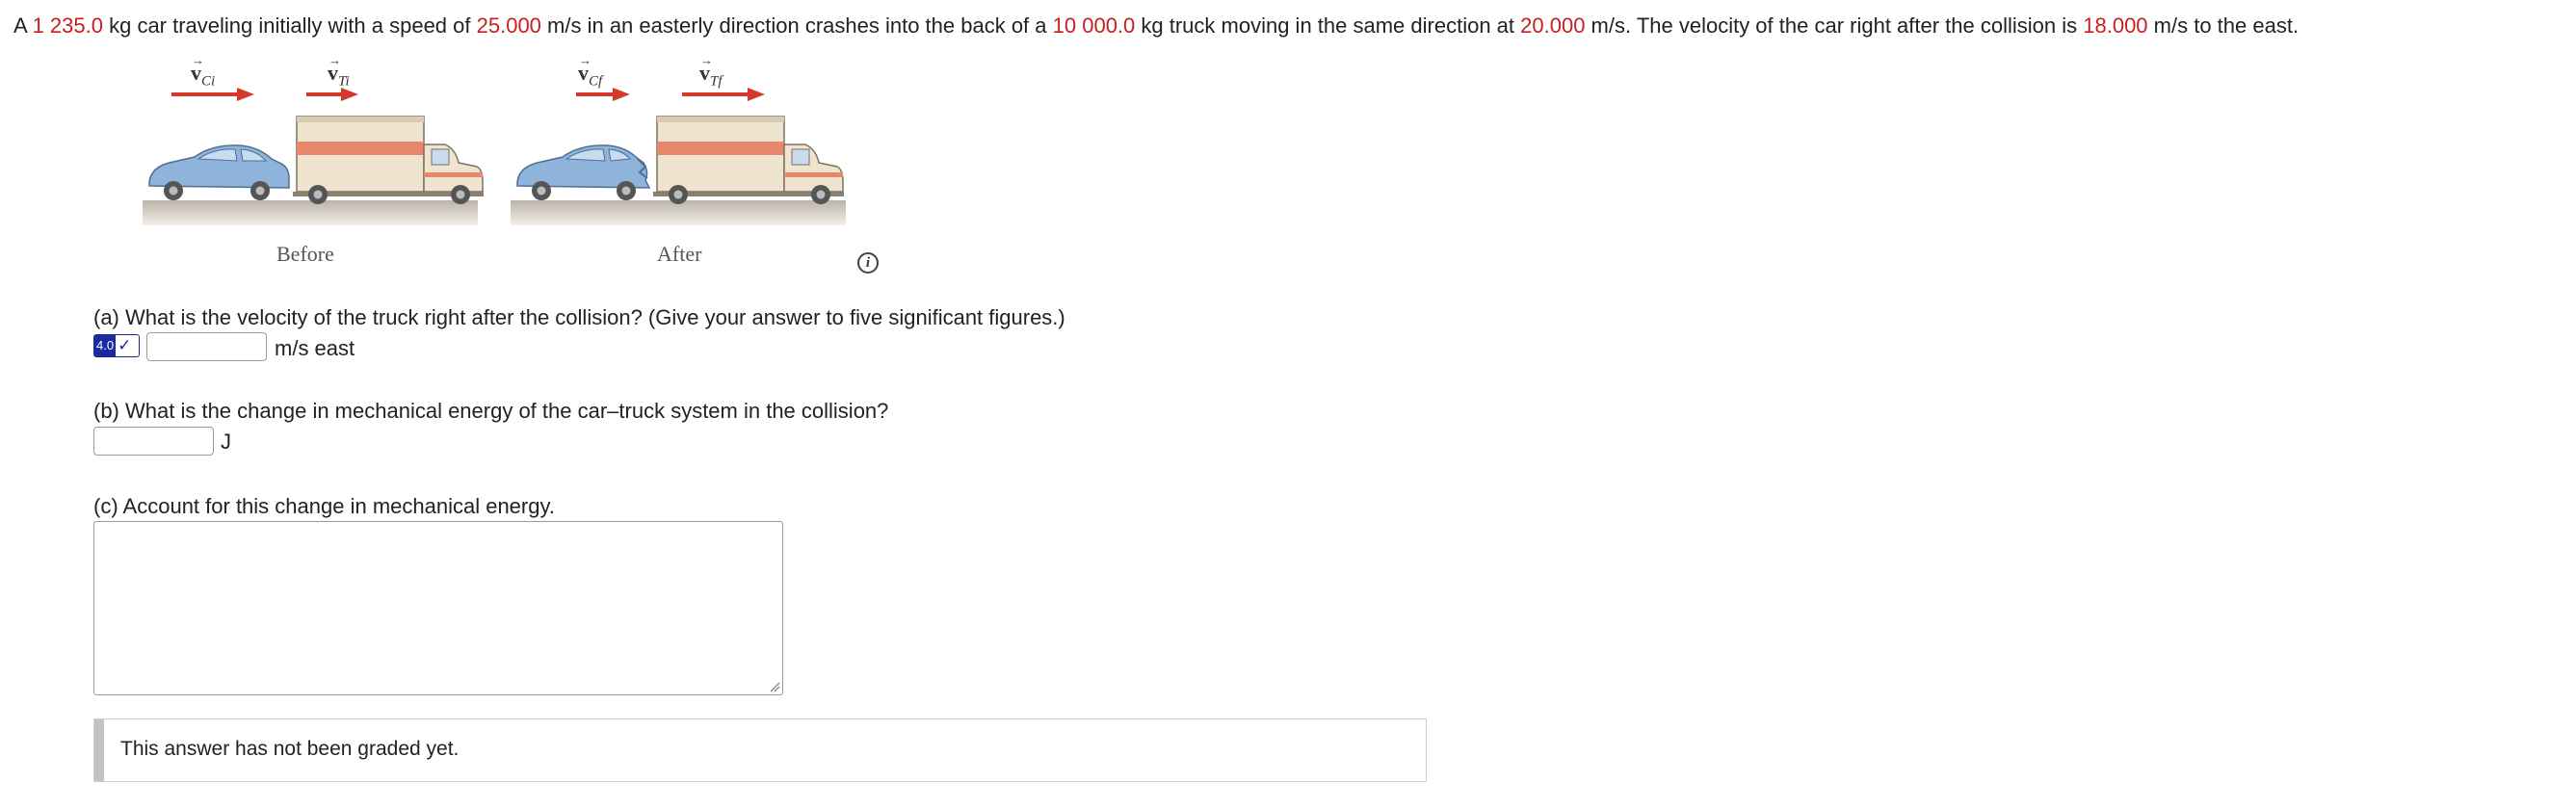 The image size is (2576, 809). What do you see at coordinates (1553, 25) in the screenshot?
I see `truck-speed-value: 20.000` at bounding box center [1553, 25].